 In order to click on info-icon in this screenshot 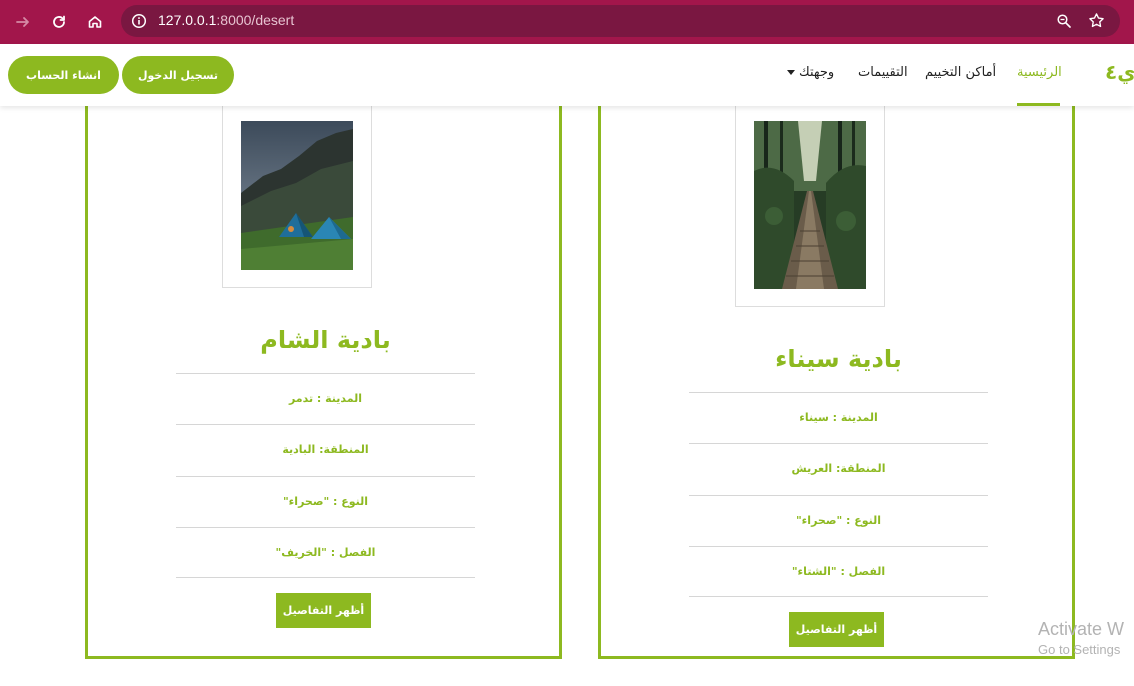, I will do `click(139, 23)`.